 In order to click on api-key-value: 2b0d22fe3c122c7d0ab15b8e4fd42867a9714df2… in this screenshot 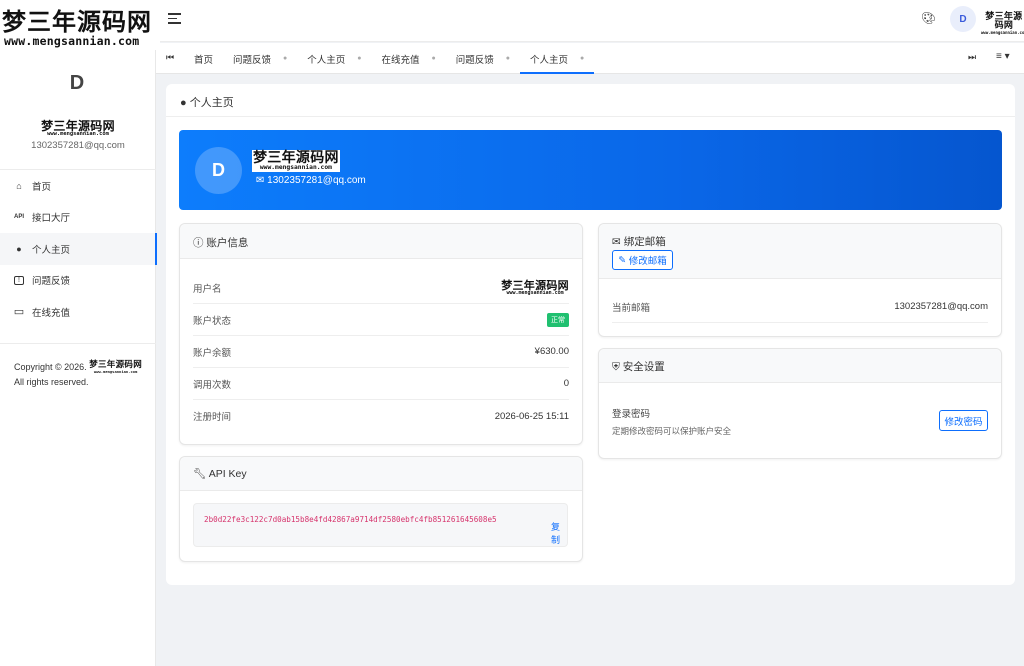, I will do `click(350, 519)`.